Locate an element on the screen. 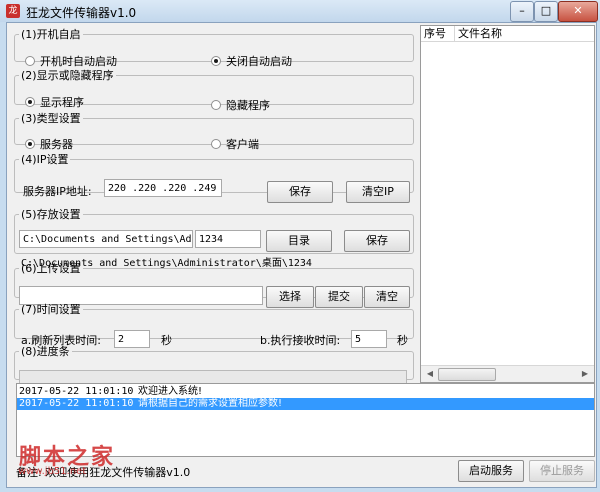 Image resolution: width=600 pixels, height=492 pixels. section-timing-legend: (7)时间设置 is located at coordinates (51, 309).